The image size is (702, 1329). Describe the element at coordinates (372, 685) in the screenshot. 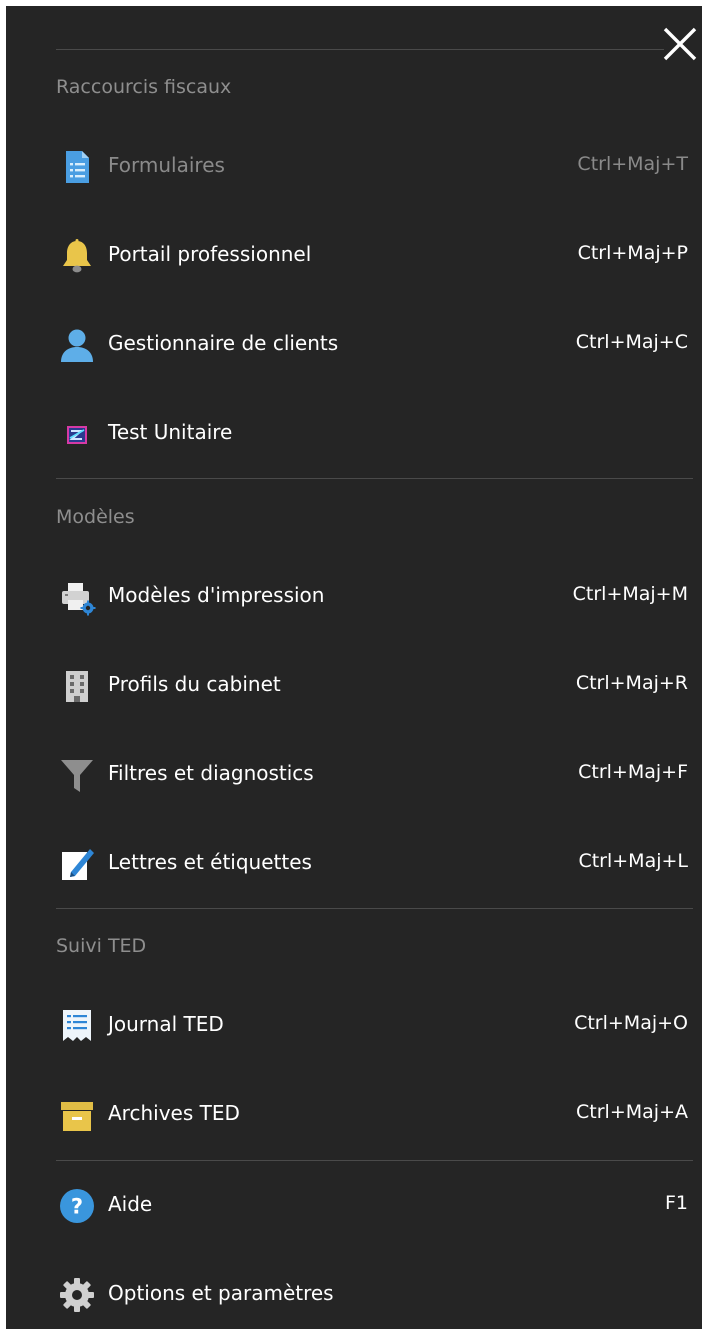

I see `menu-item-profils-du-cabinet: Profils du cabinet Ctrl+Maj+R` at that location.